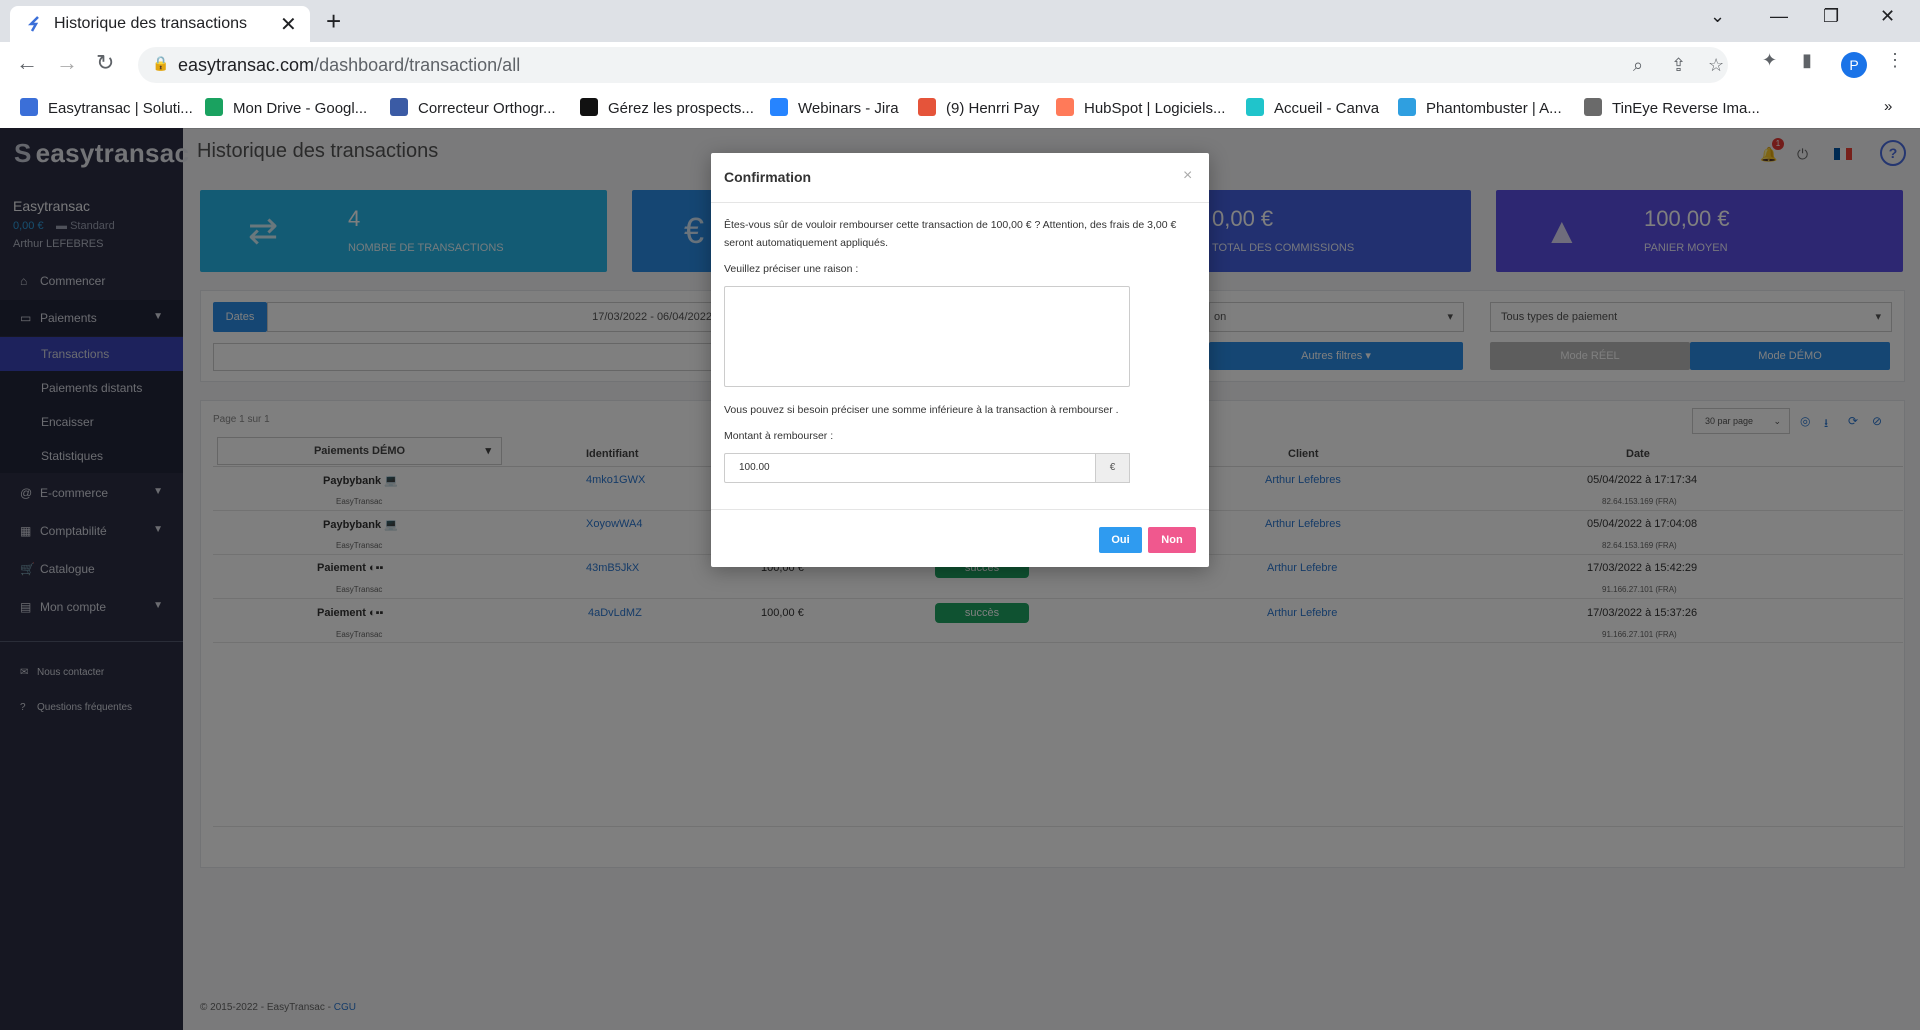 The image size is (1920, 1030). I want to click on modal-close-icon: ×, so click(1187, 176).